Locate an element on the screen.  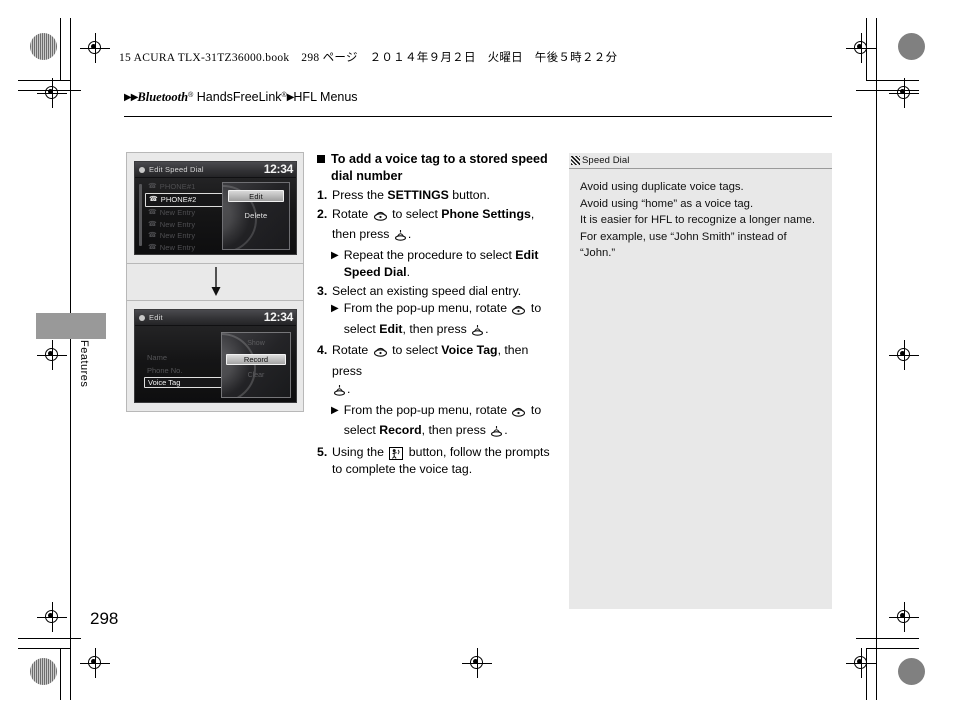
breadcrumb-arrow-1: ▶▶ is located at coordinates (131, 97).